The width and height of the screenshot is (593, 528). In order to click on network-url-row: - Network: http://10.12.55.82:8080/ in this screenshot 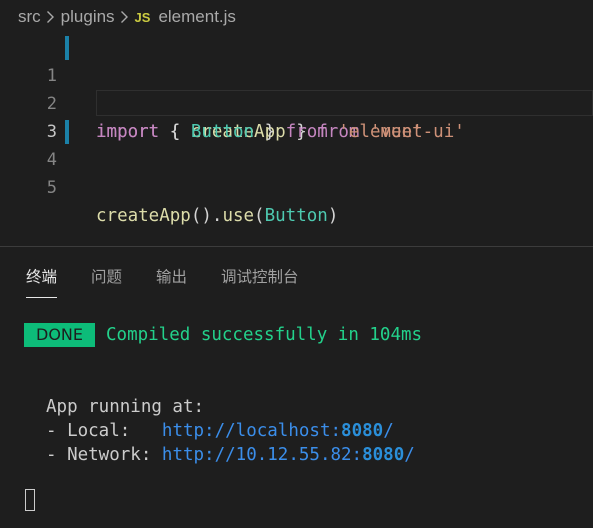, I will do `click(230, 455)`.